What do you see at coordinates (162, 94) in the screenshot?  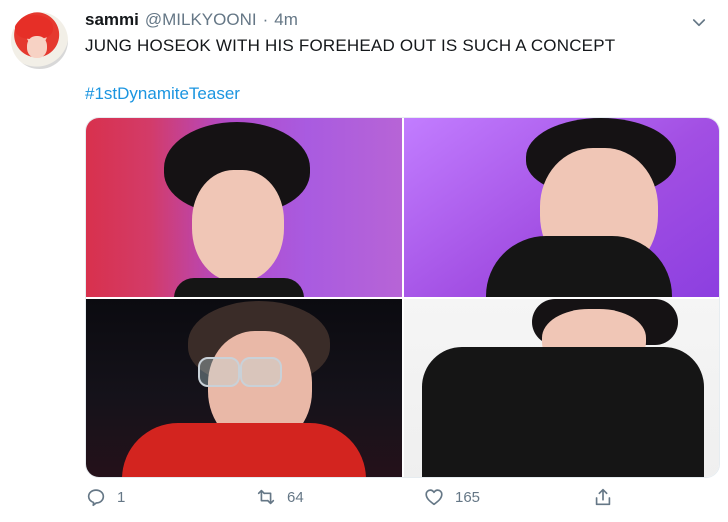 I see `hashtag-link: #1stDynamiteTeaser` at bounding box center [162, 94].